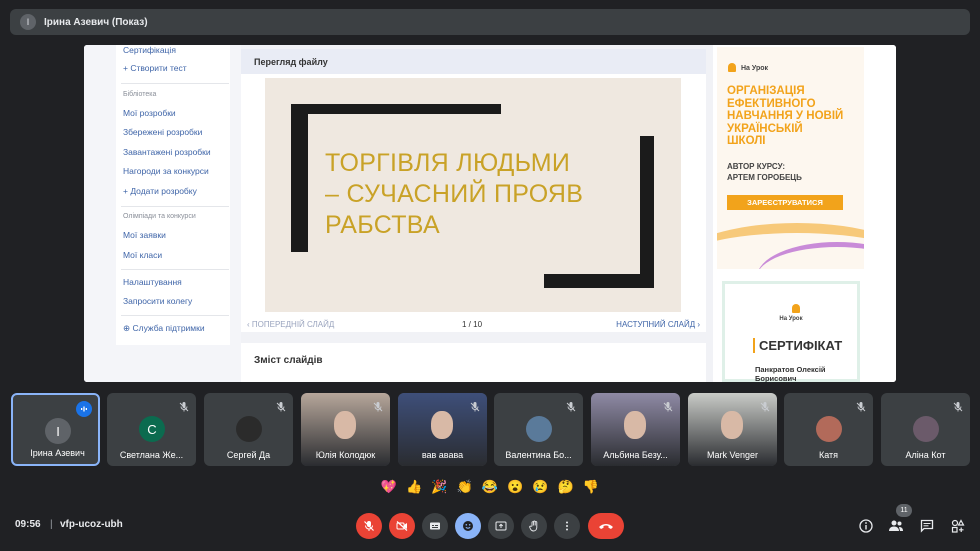 The image size is (980, 551). What do you see at coordinates (732, 429) in the screenshot?
I see `participant-tile: Mark Venger` at bounding box center [732, 429].